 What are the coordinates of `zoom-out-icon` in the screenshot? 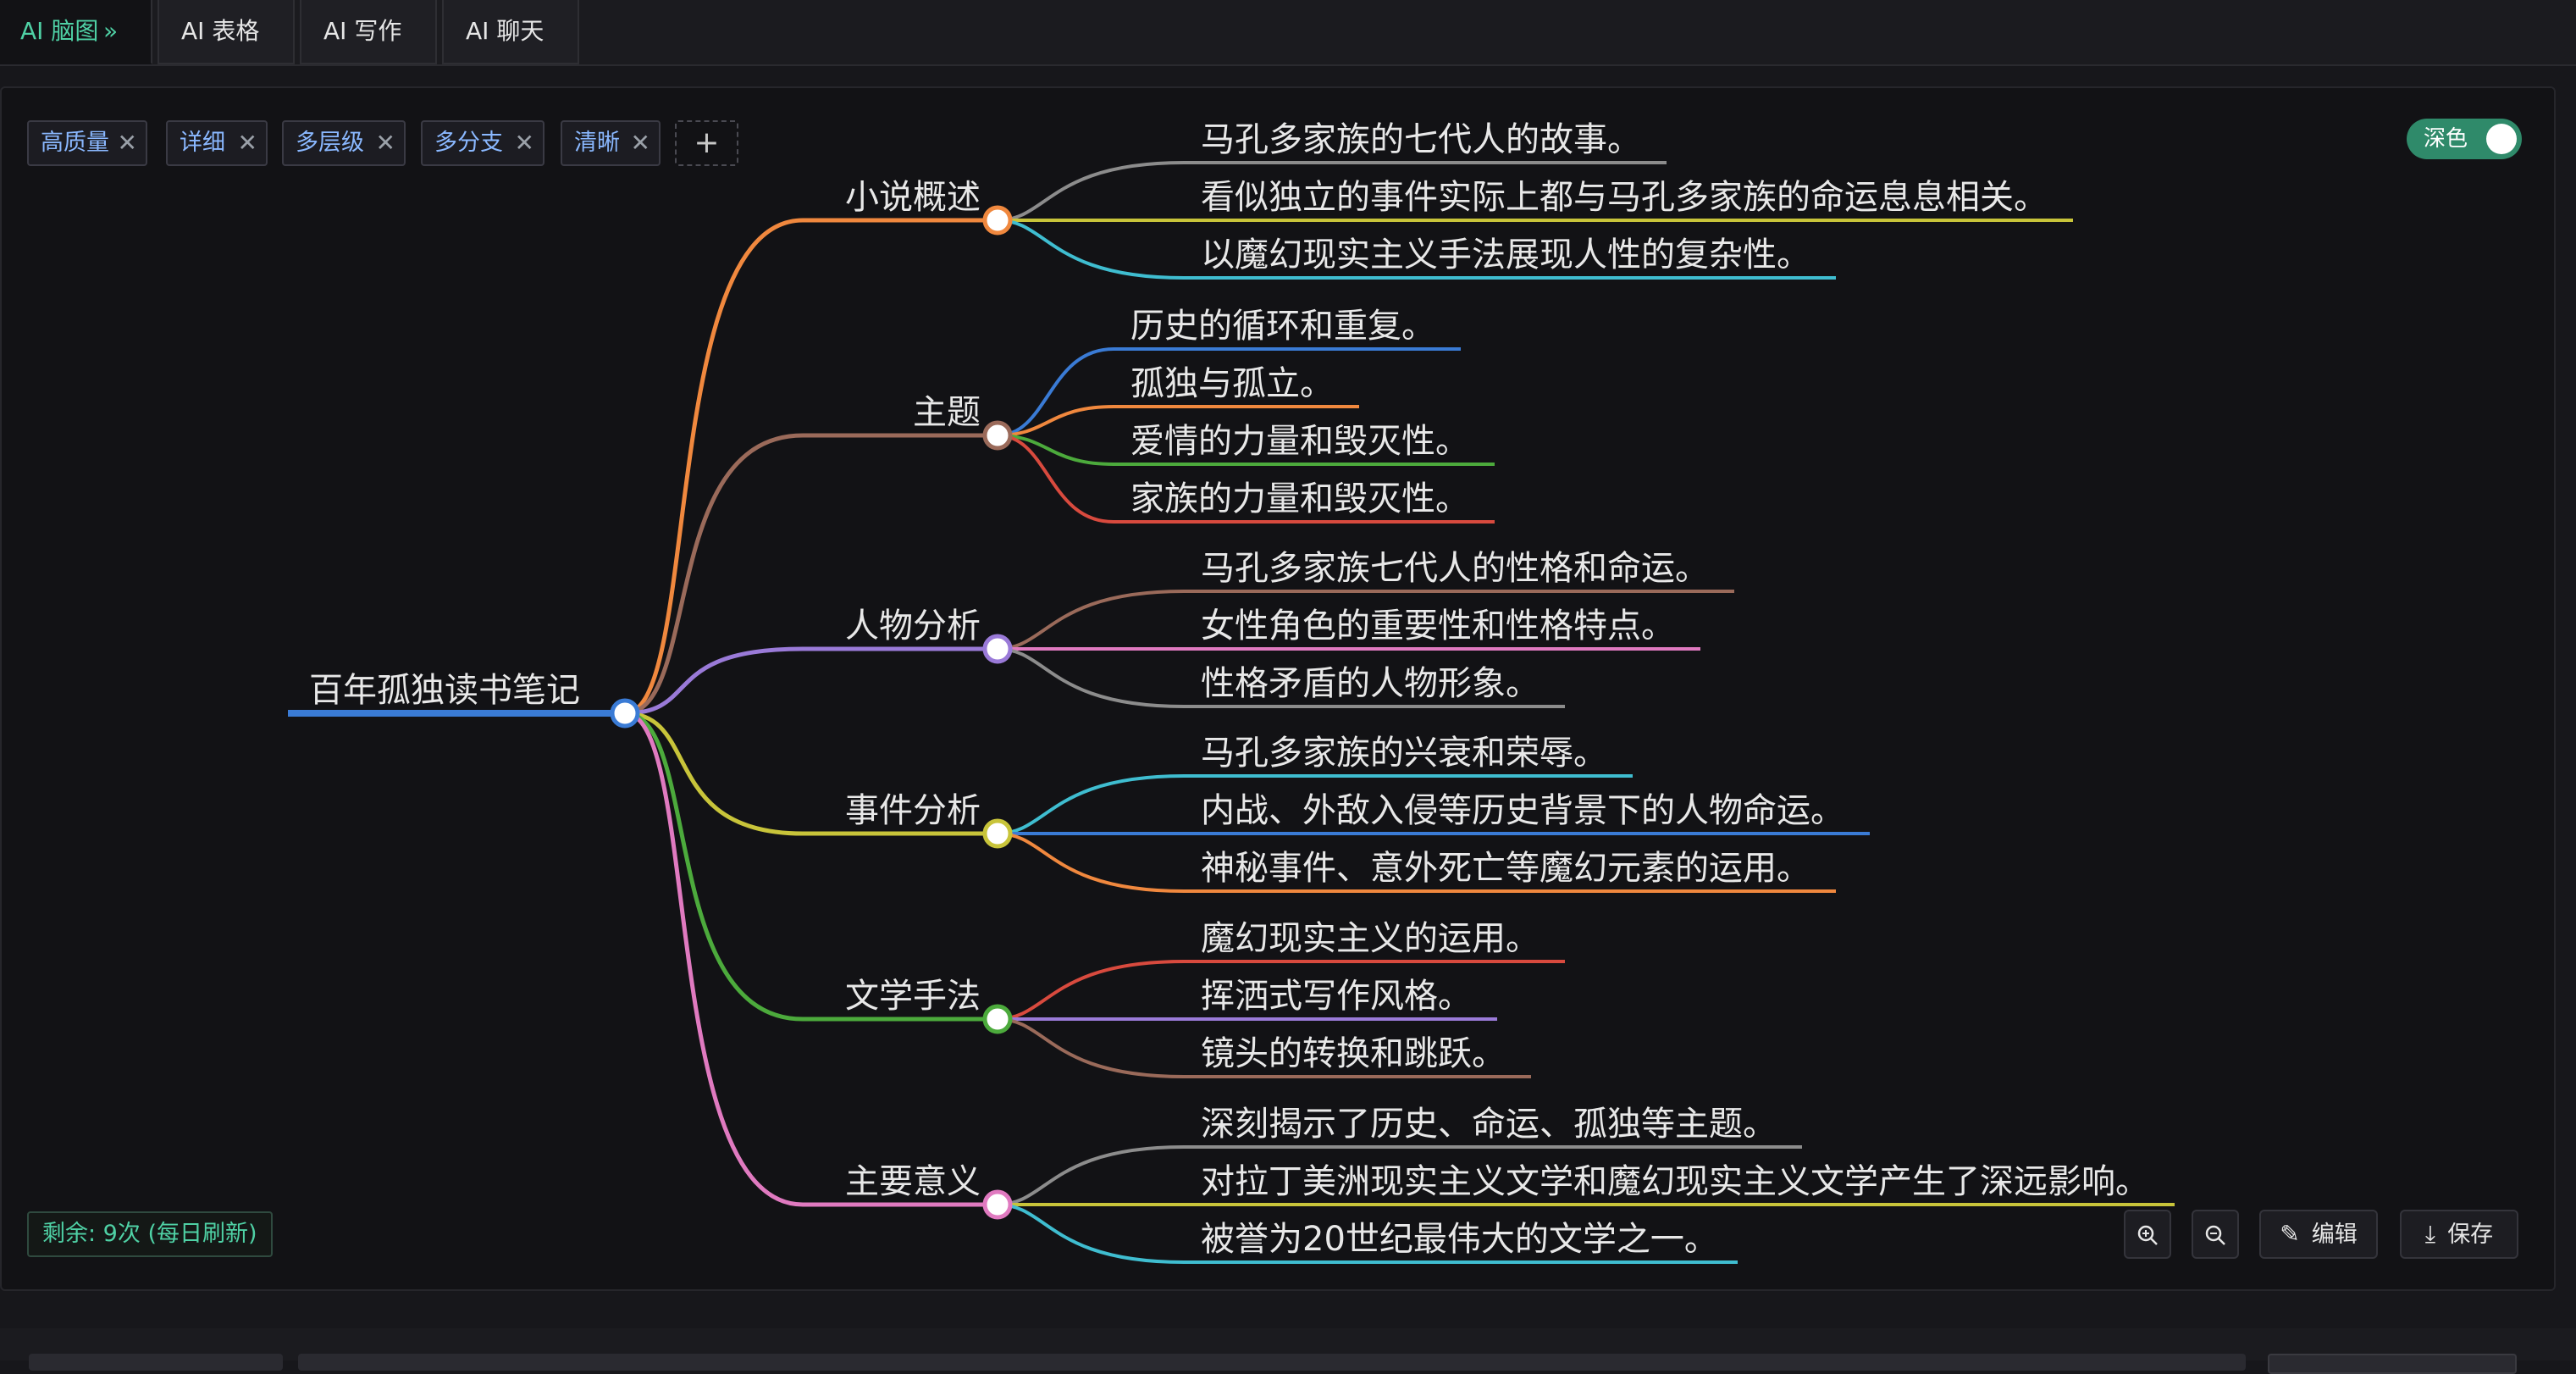 It's located at (2215, 1235).